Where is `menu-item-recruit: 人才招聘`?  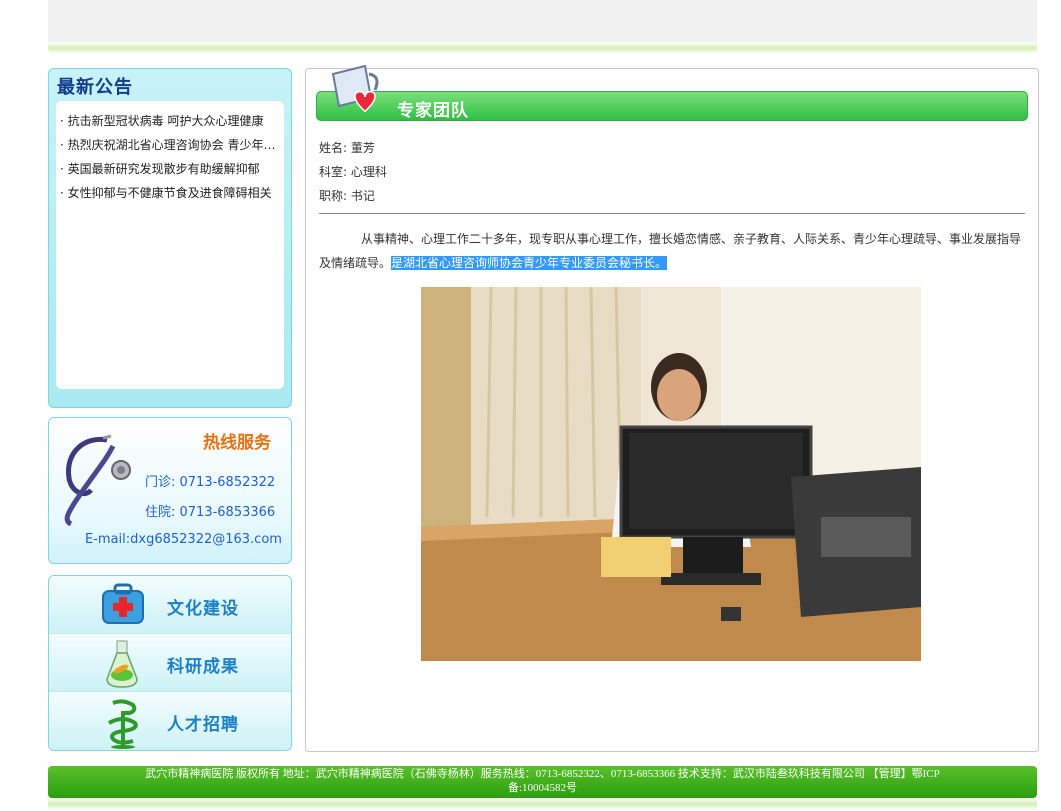 menu-item-recruit: 人才招聘 is located at coordinates (170, 721).